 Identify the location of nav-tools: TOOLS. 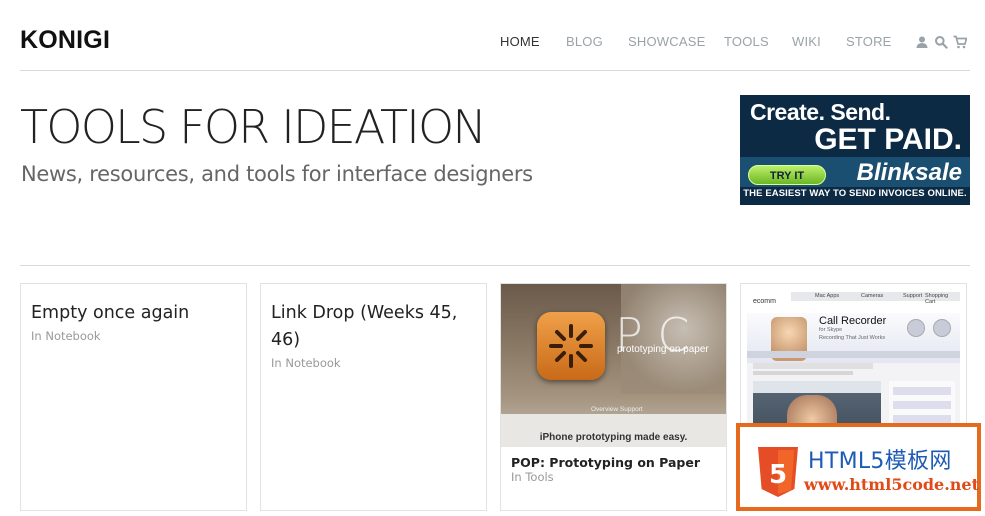
(746, 41).